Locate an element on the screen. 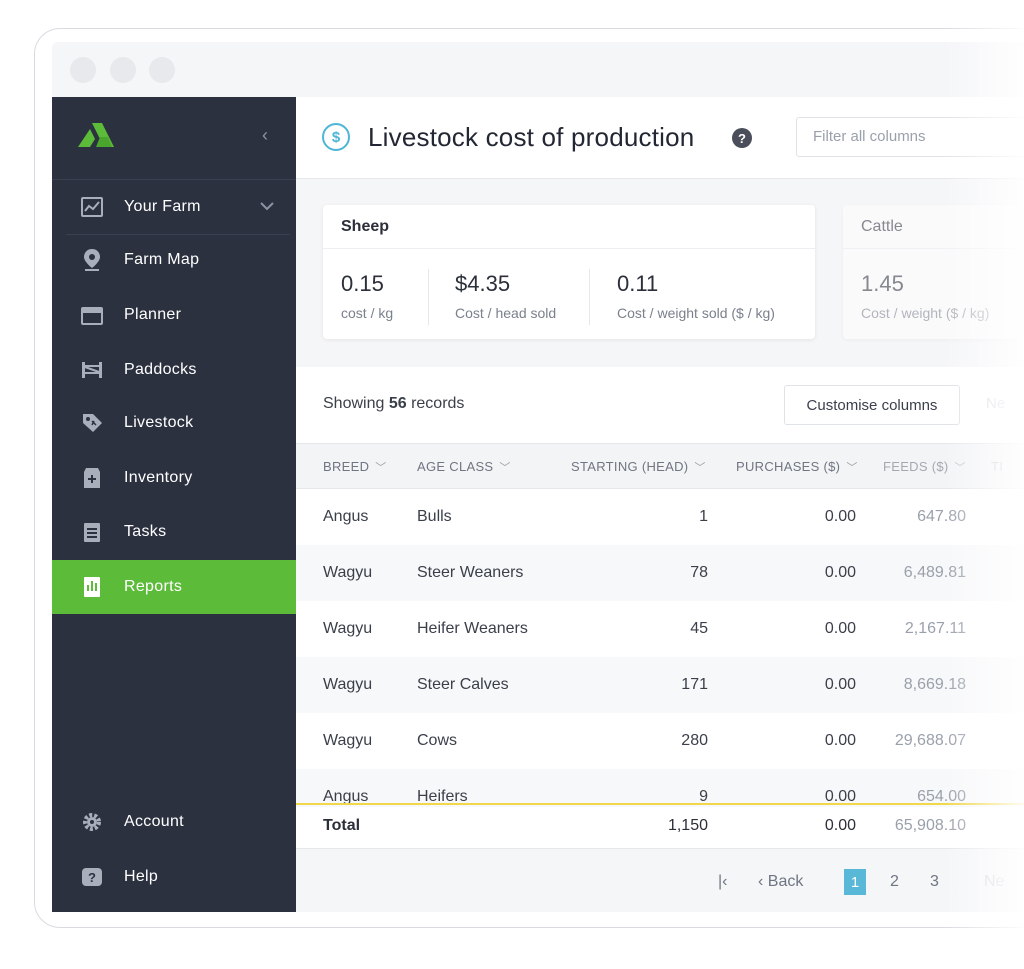  chevron-down-icon is located at coordinates (267, 207).